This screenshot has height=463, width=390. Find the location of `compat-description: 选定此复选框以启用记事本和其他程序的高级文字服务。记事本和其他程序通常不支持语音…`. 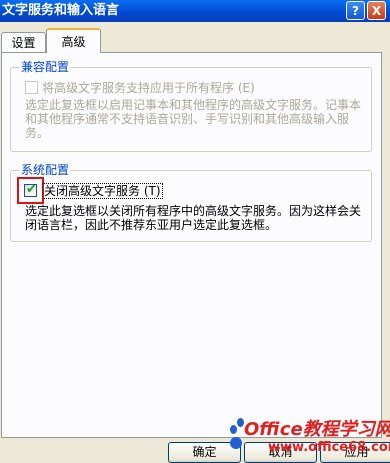

compat-description: 选定此复选框以启用记事本和其他程序的高级文字服务。记事本和其他程序通常不支持语音… is located at coordinates (193, 119).